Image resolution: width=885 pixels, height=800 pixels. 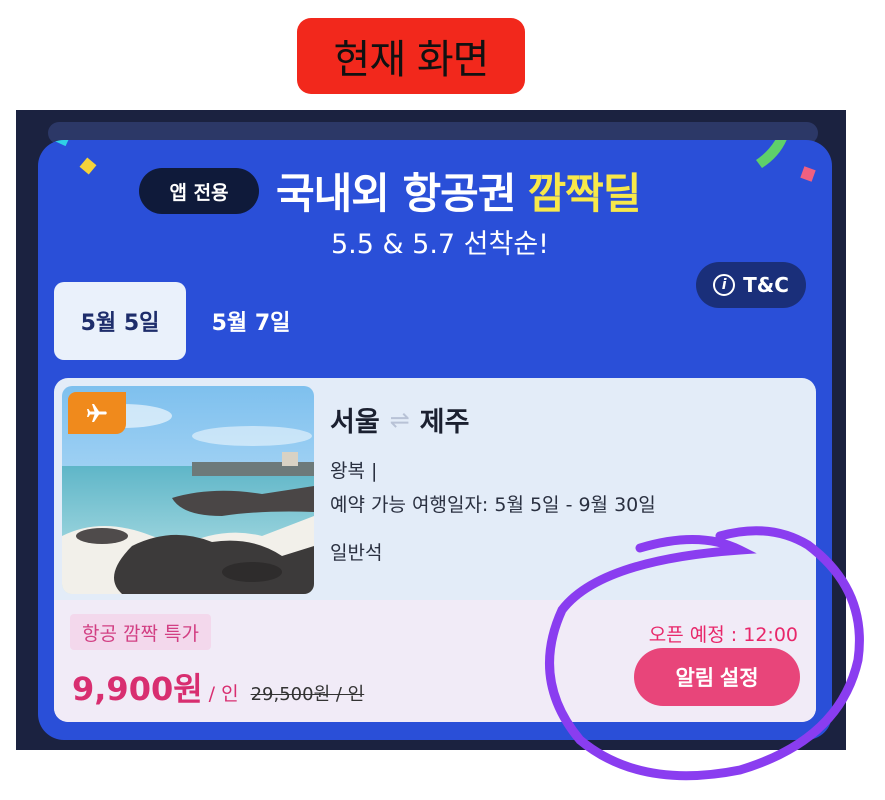 I want to click on annotation-circle, so click(x=704, y=653).